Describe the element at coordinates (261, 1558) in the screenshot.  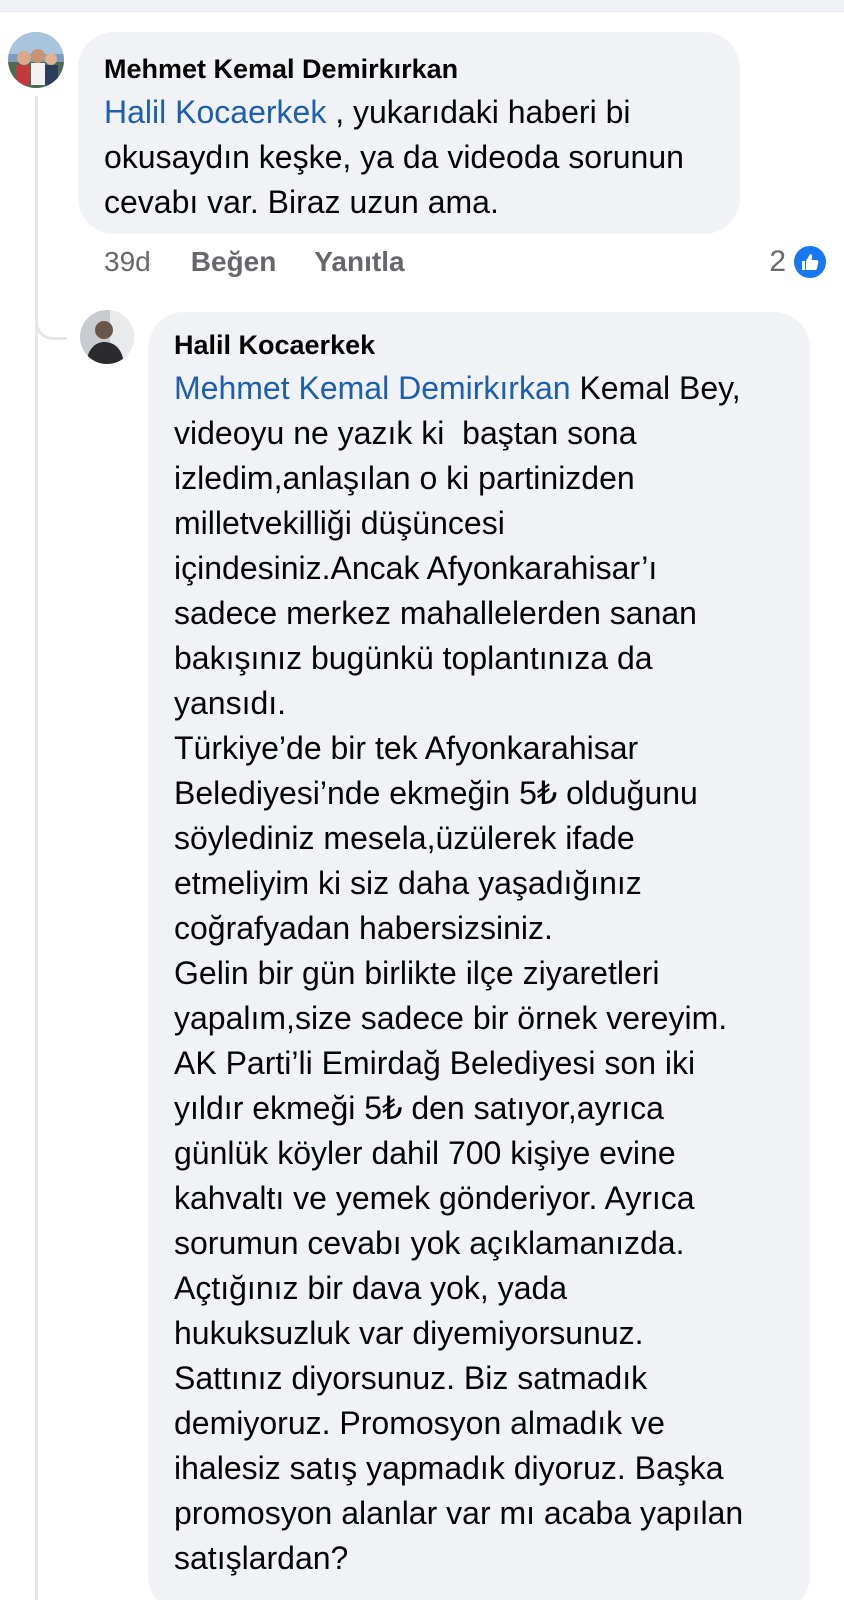
I see `reply-text-line: satışlardan?` at that location.